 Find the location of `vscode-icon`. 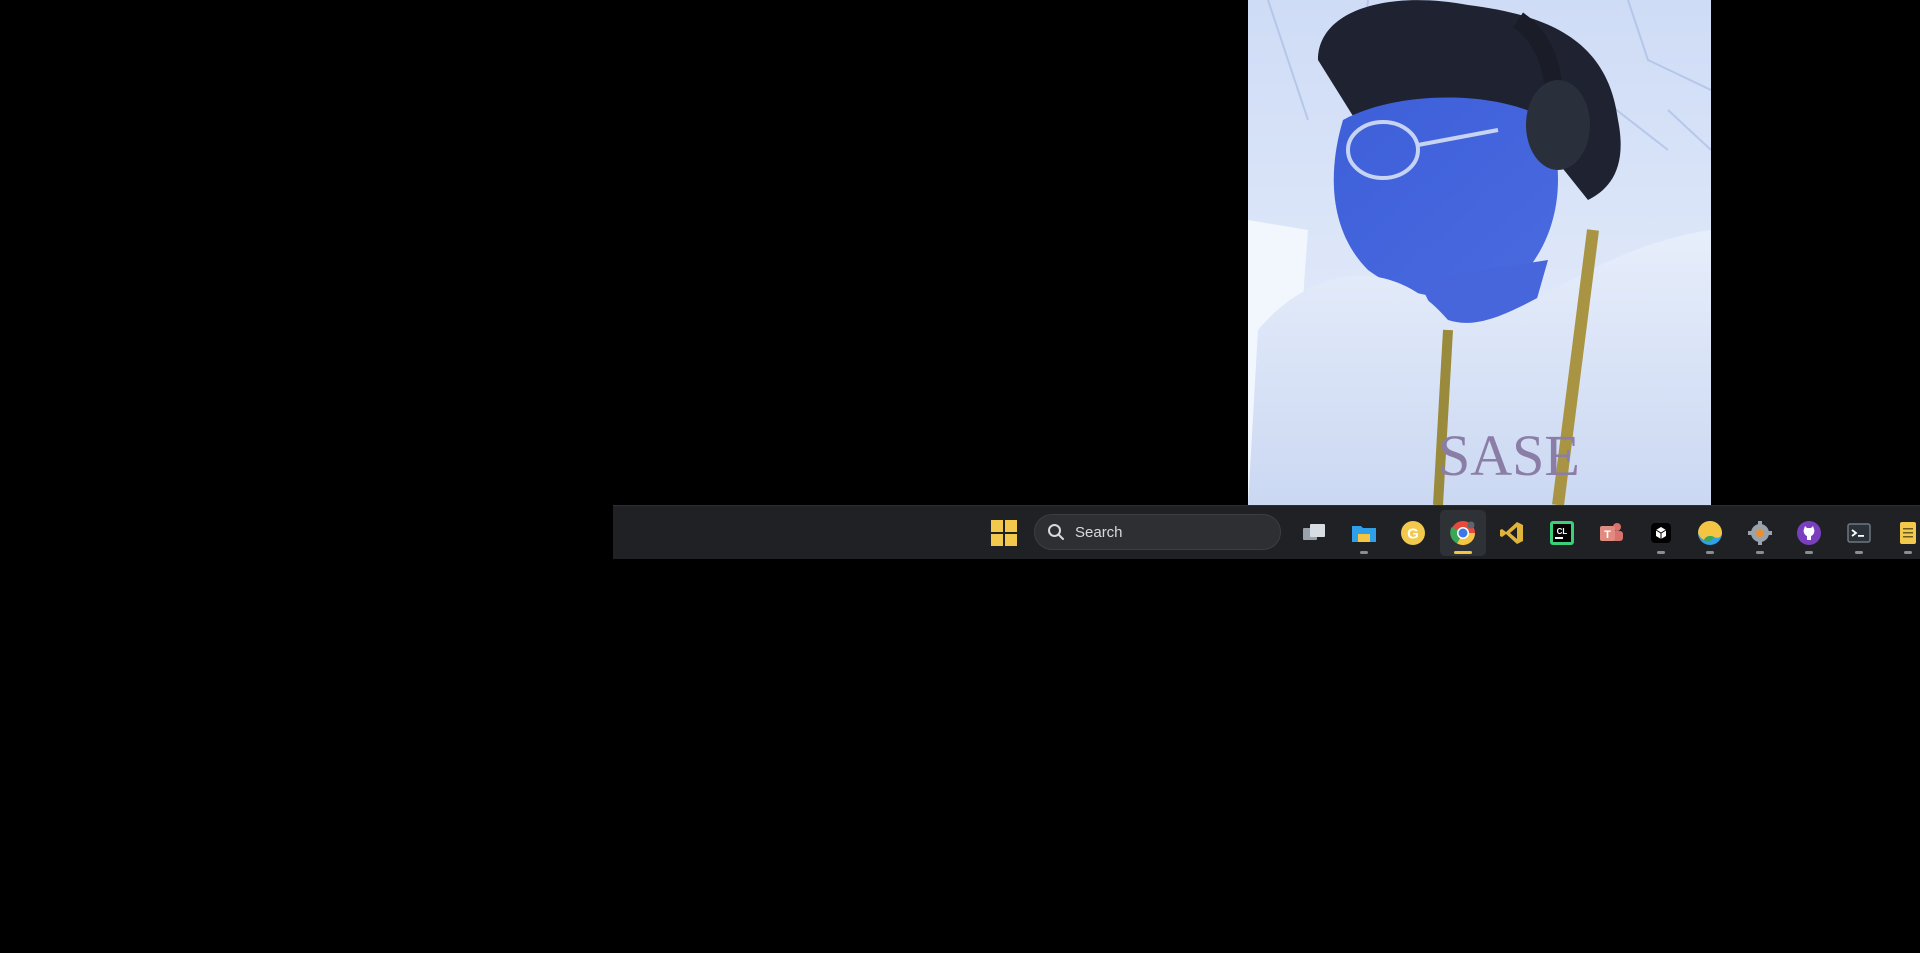

vscode-icon is located at coordinates (1511, 533).